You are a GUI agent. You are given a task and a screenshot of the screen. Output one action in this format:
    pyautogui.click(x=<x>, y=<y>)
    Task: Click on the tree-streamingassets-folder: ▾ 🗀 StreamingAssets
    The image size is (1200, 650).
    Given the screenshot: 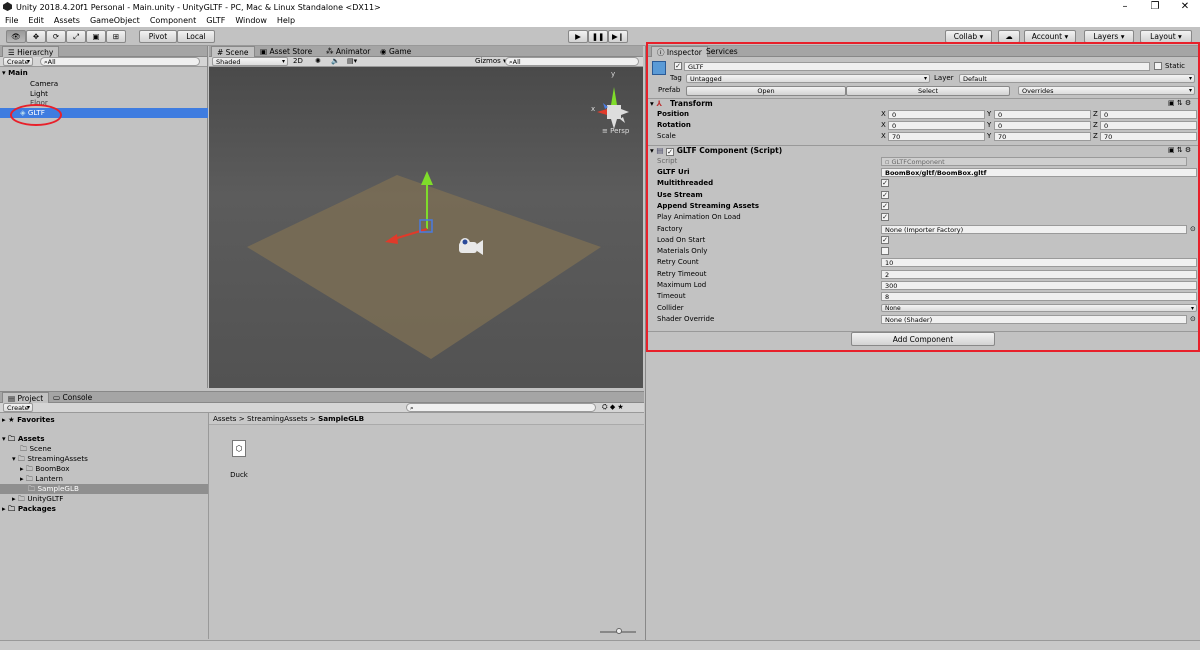 What is the action you would take?
    pyautogui.click(x=50, y=459)
    